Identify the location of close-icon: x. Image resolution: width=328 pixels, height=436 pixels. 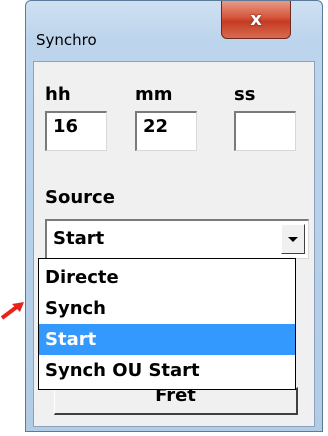
(256, 19).